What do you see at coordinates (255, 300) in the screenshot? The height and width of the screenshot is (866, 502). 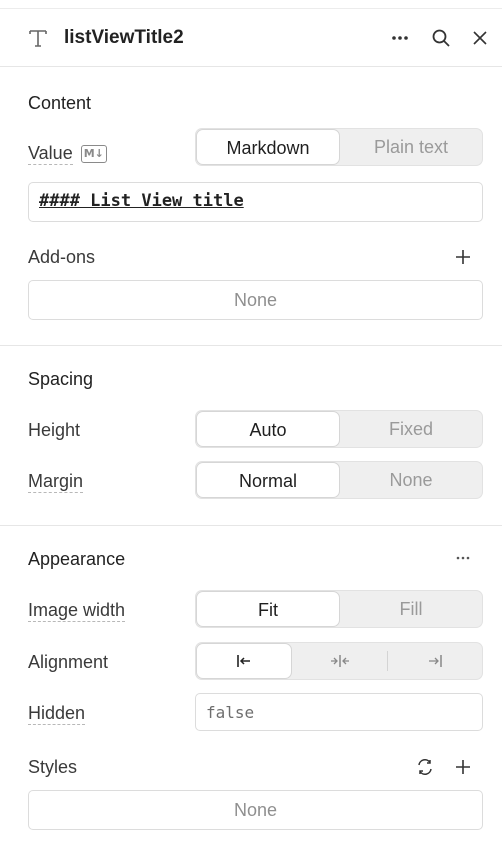 I see `addons-list: None` at bounding box center [255, 300].